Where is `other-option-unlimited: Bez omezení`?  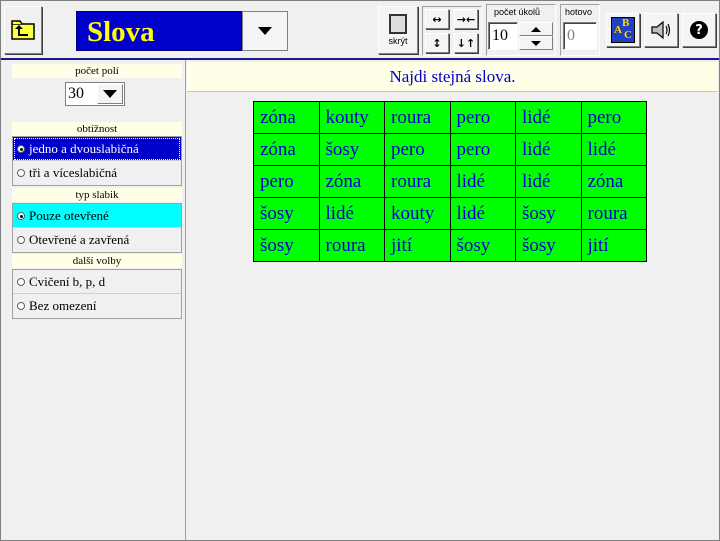
other-option-unlimited: Bez omezení is located at coordinates (97, 306).